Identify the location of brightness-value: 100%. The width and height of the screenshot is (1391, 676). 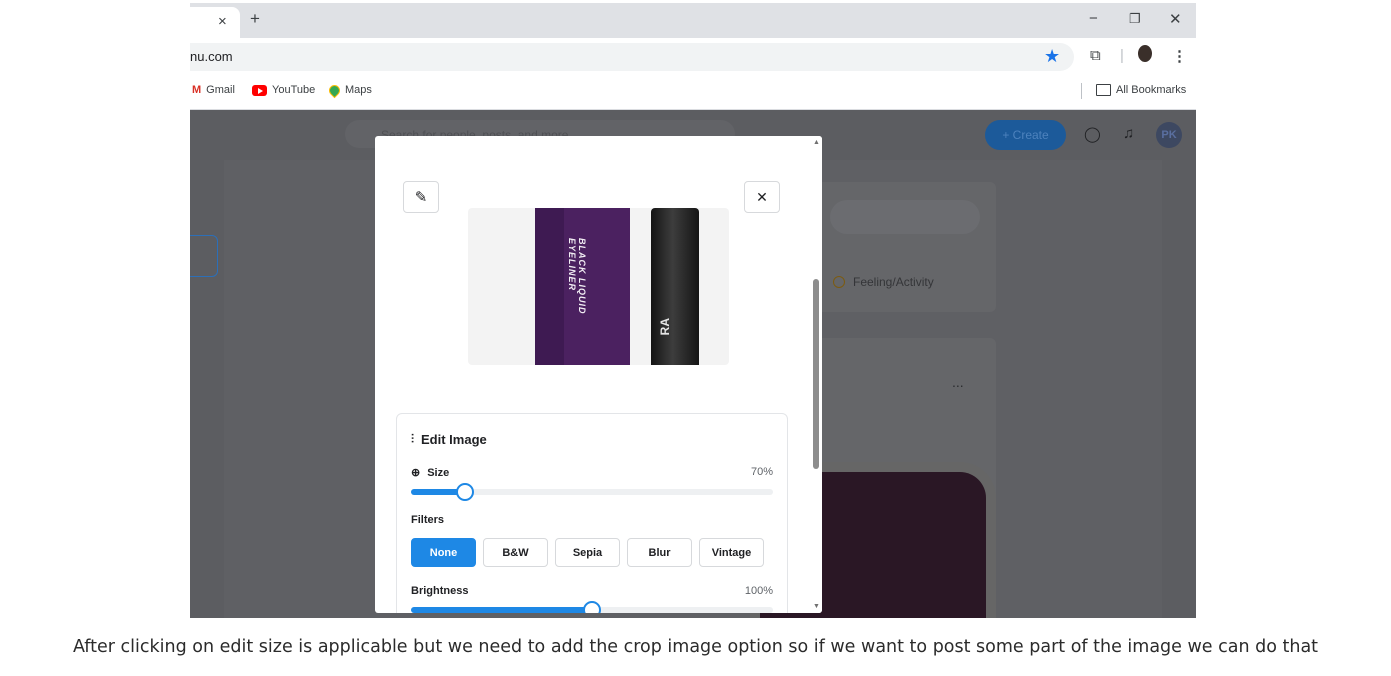
(758, 591).